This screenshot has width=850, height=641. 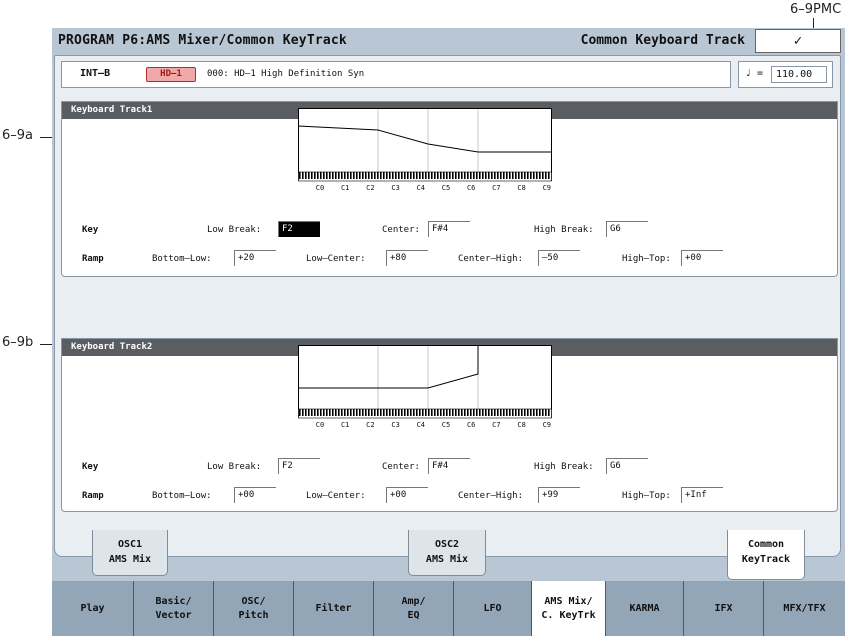 What do you see at coordinates (255, 495) in the screenshot?
I see `bottom-low-field: +00` at bounding box center [255, 495].